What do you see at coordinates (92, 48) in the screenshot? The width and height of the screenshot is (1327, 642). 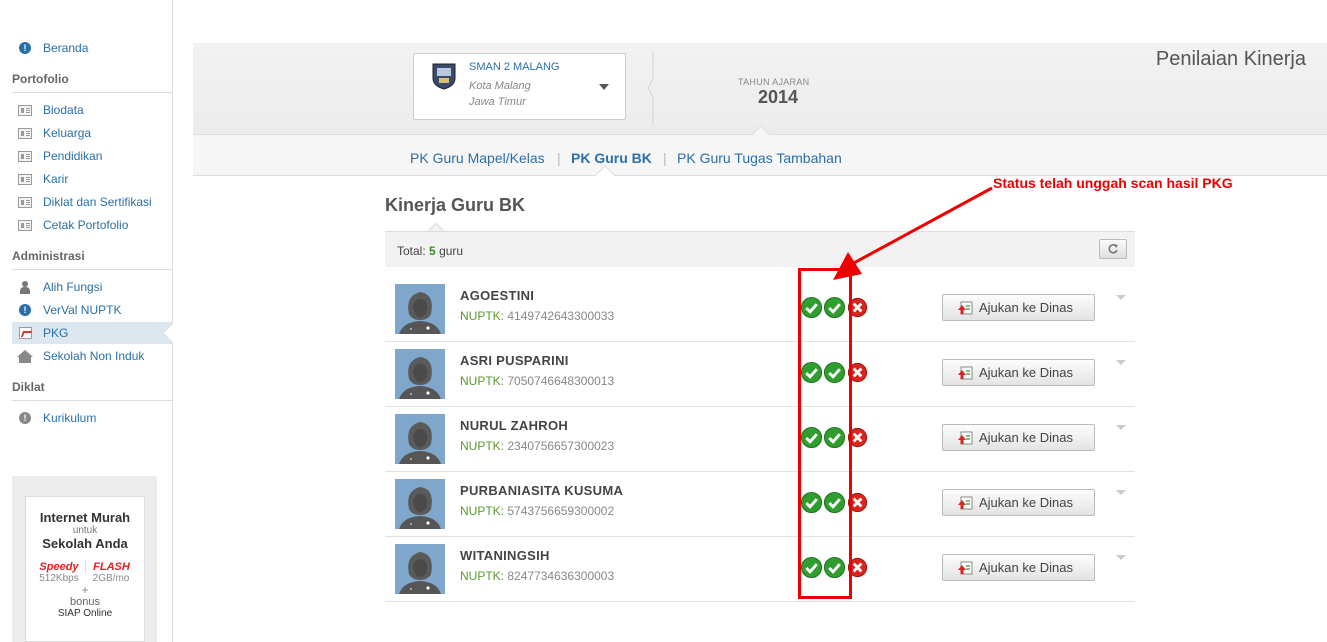 I see `sidebar-item-beranda: ! Beranda` at bounding box center [92, 48].